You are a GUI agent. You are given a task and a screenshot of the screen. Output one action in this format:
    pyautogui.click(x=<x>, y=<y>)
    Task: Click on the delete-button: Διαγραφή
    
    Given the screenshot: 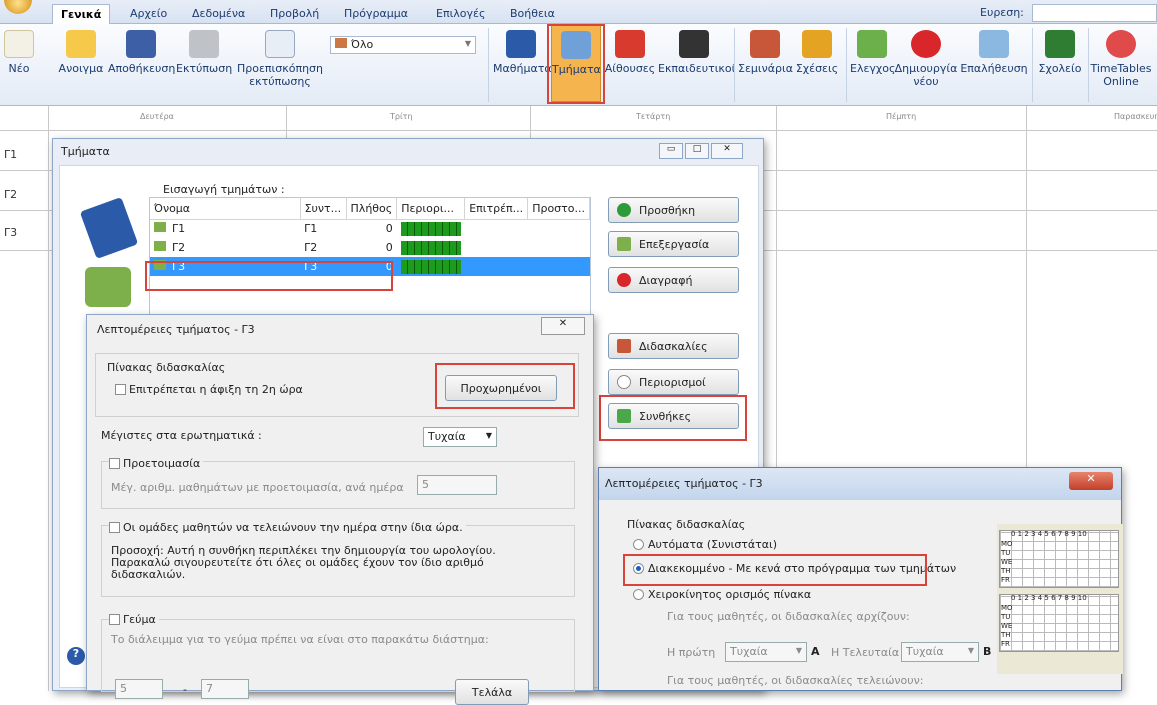 What is the action you would take?
    pyautogui.click(x=673, y=280)
    